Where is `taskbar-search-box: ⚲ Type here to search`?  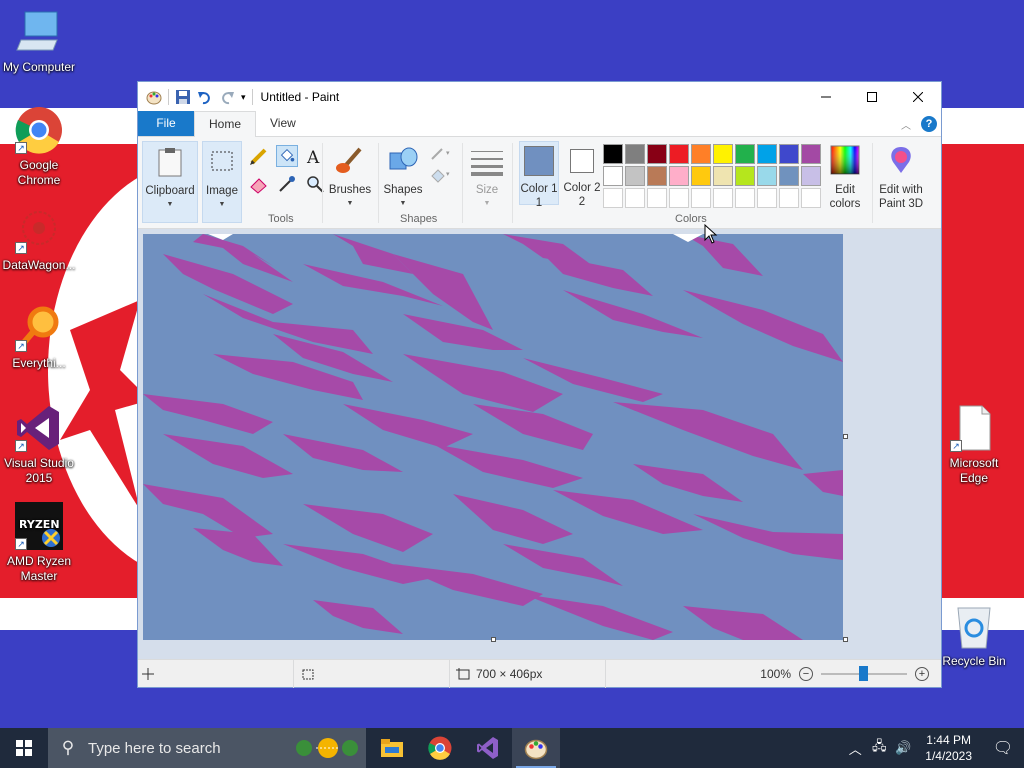 taskbar-search-box: ⚲ Type here to search is located at coordinates (207, 748).